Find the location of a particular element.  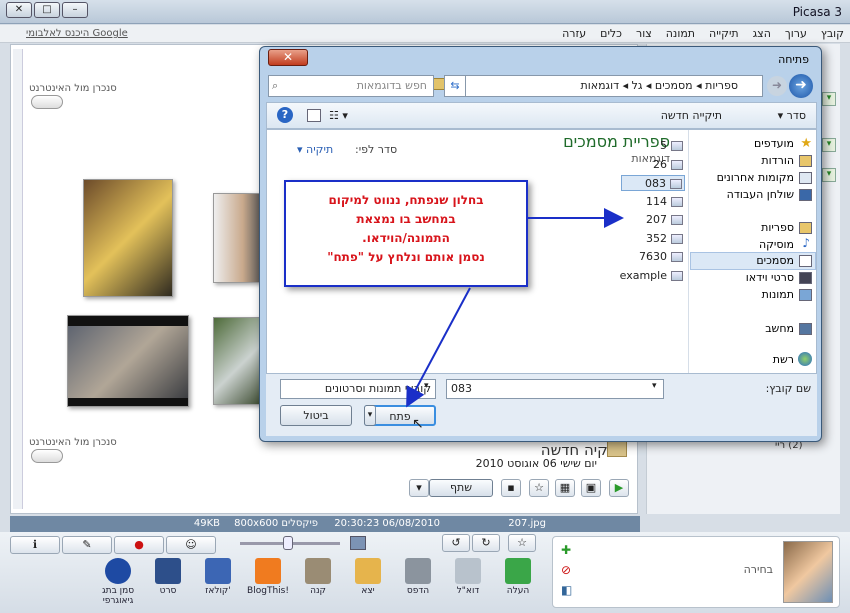

geotag-pin-icon: ● is located at coordinates (139, 545).